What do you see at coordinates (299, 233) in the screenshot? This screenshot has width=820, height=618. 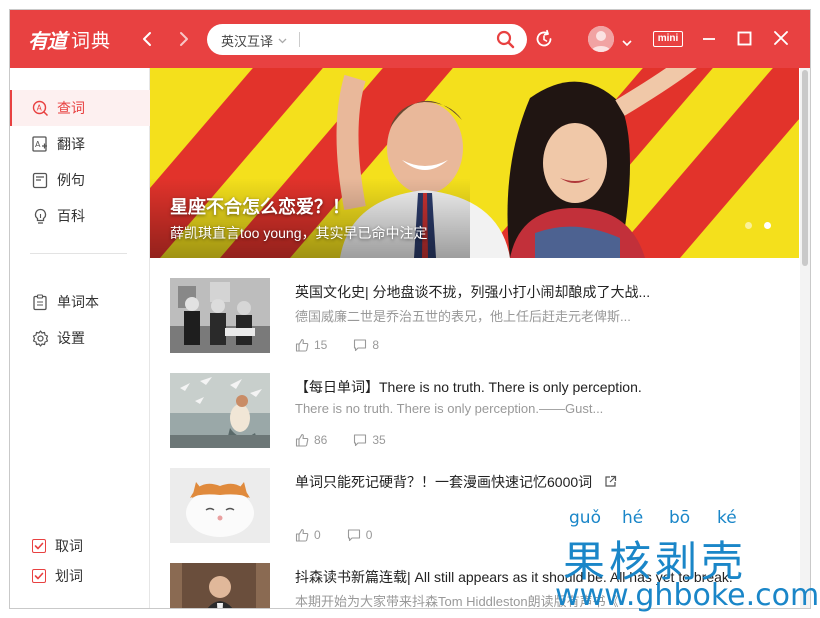 I see `banner-subtitle: 薛凯琪直言too young，其实早已命中注定` at bounding box center [299, 233].